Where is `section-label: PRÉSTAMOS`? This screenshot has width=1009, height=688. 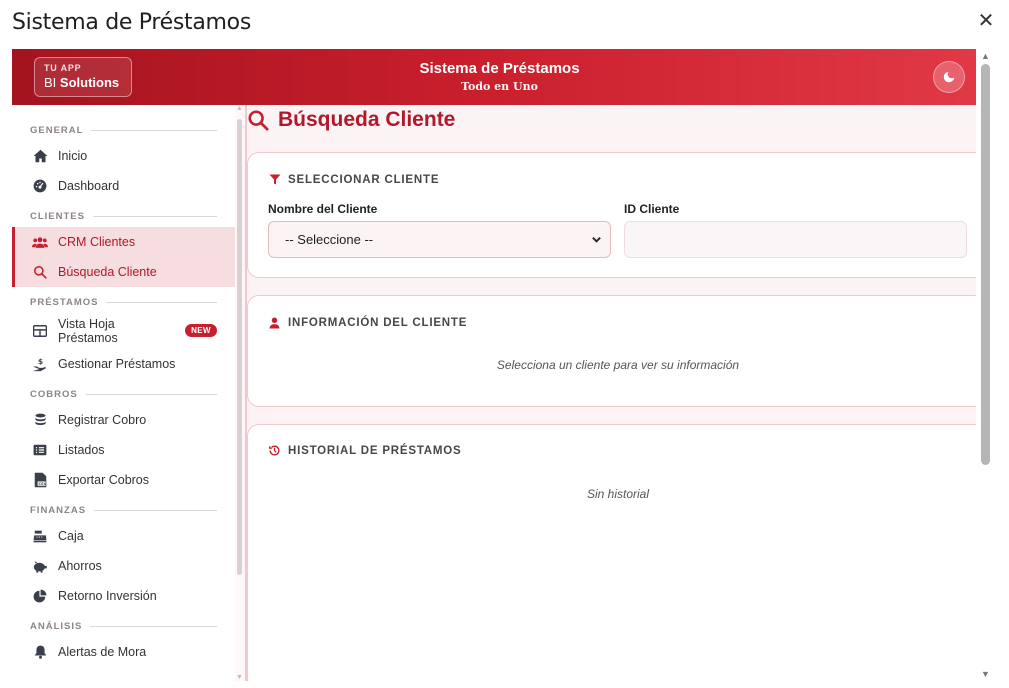 section-label: PRÉSTAMOS is located at coordinates (64, 302).